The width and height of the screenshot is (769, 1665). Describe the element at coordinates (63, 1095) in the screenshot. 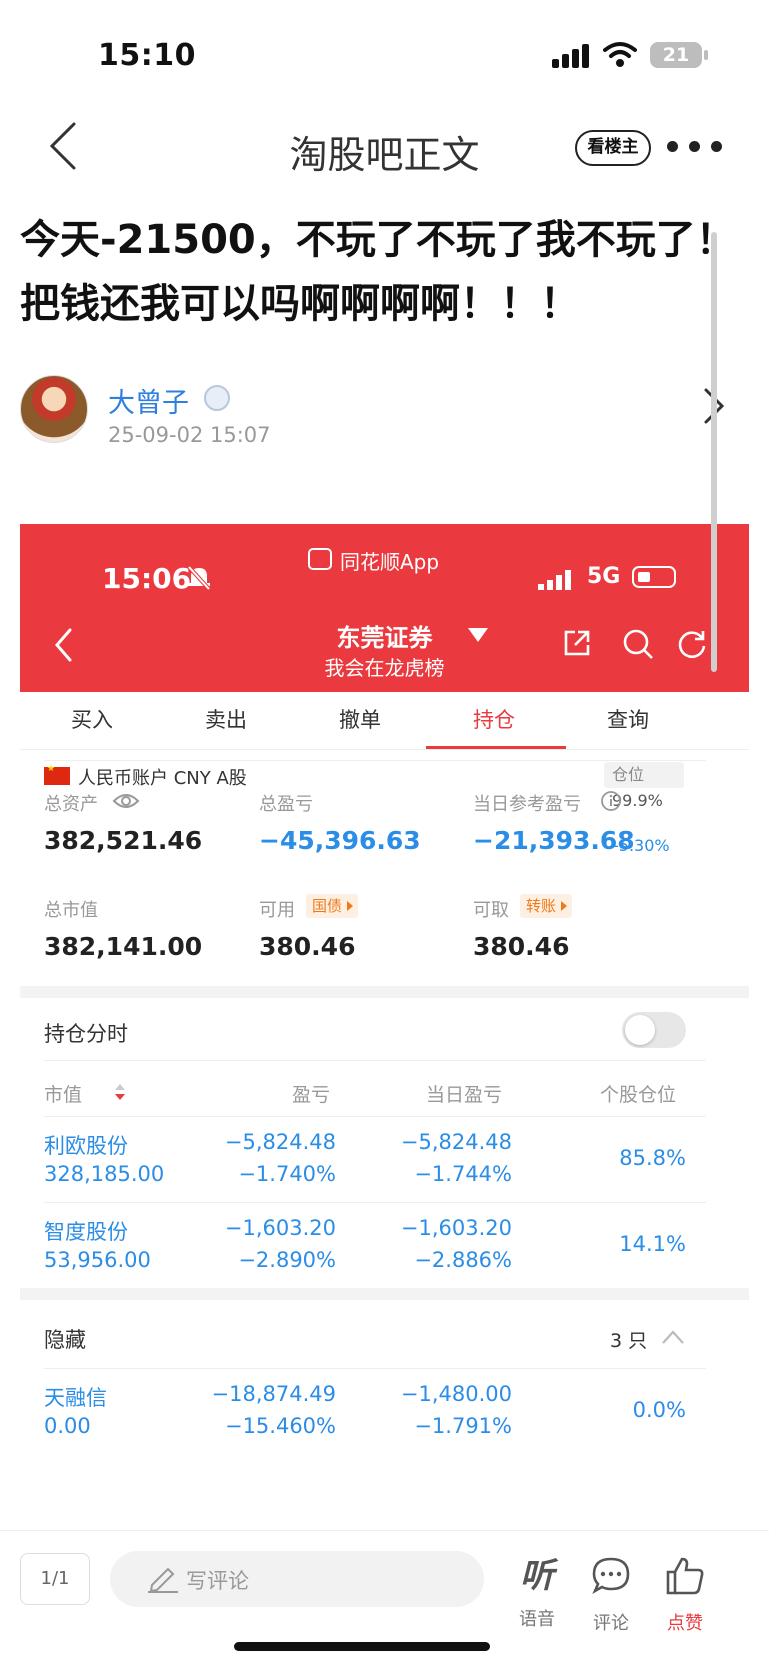

I see `col-market-value-label: 市值` at that location.